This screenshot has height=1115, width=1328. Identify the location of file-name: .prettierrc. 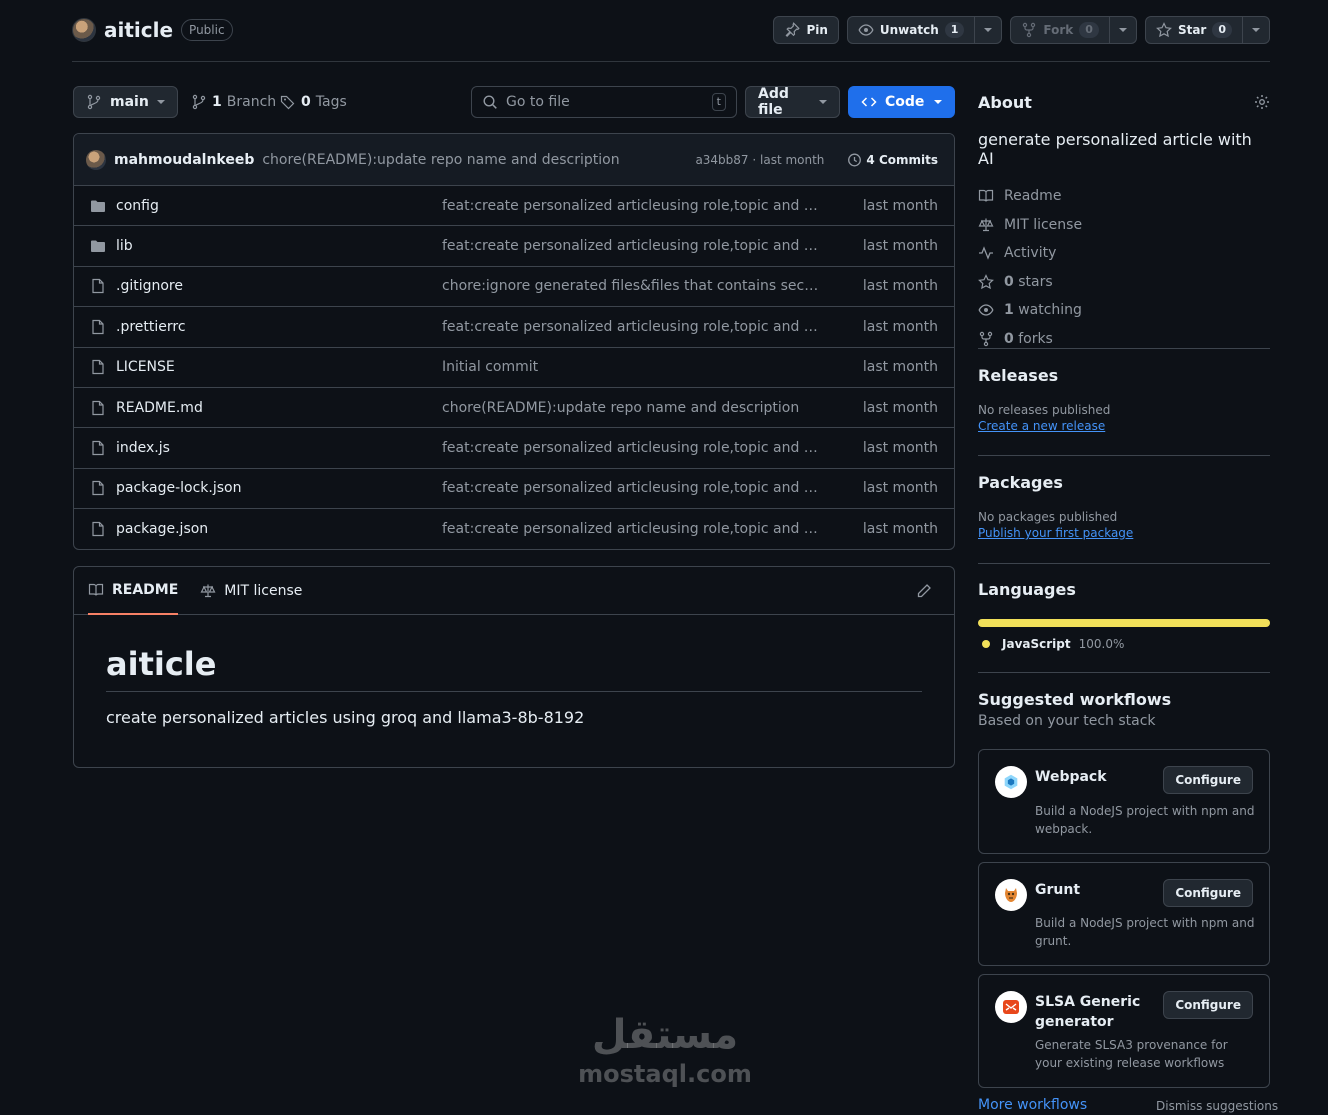
(279, 327).